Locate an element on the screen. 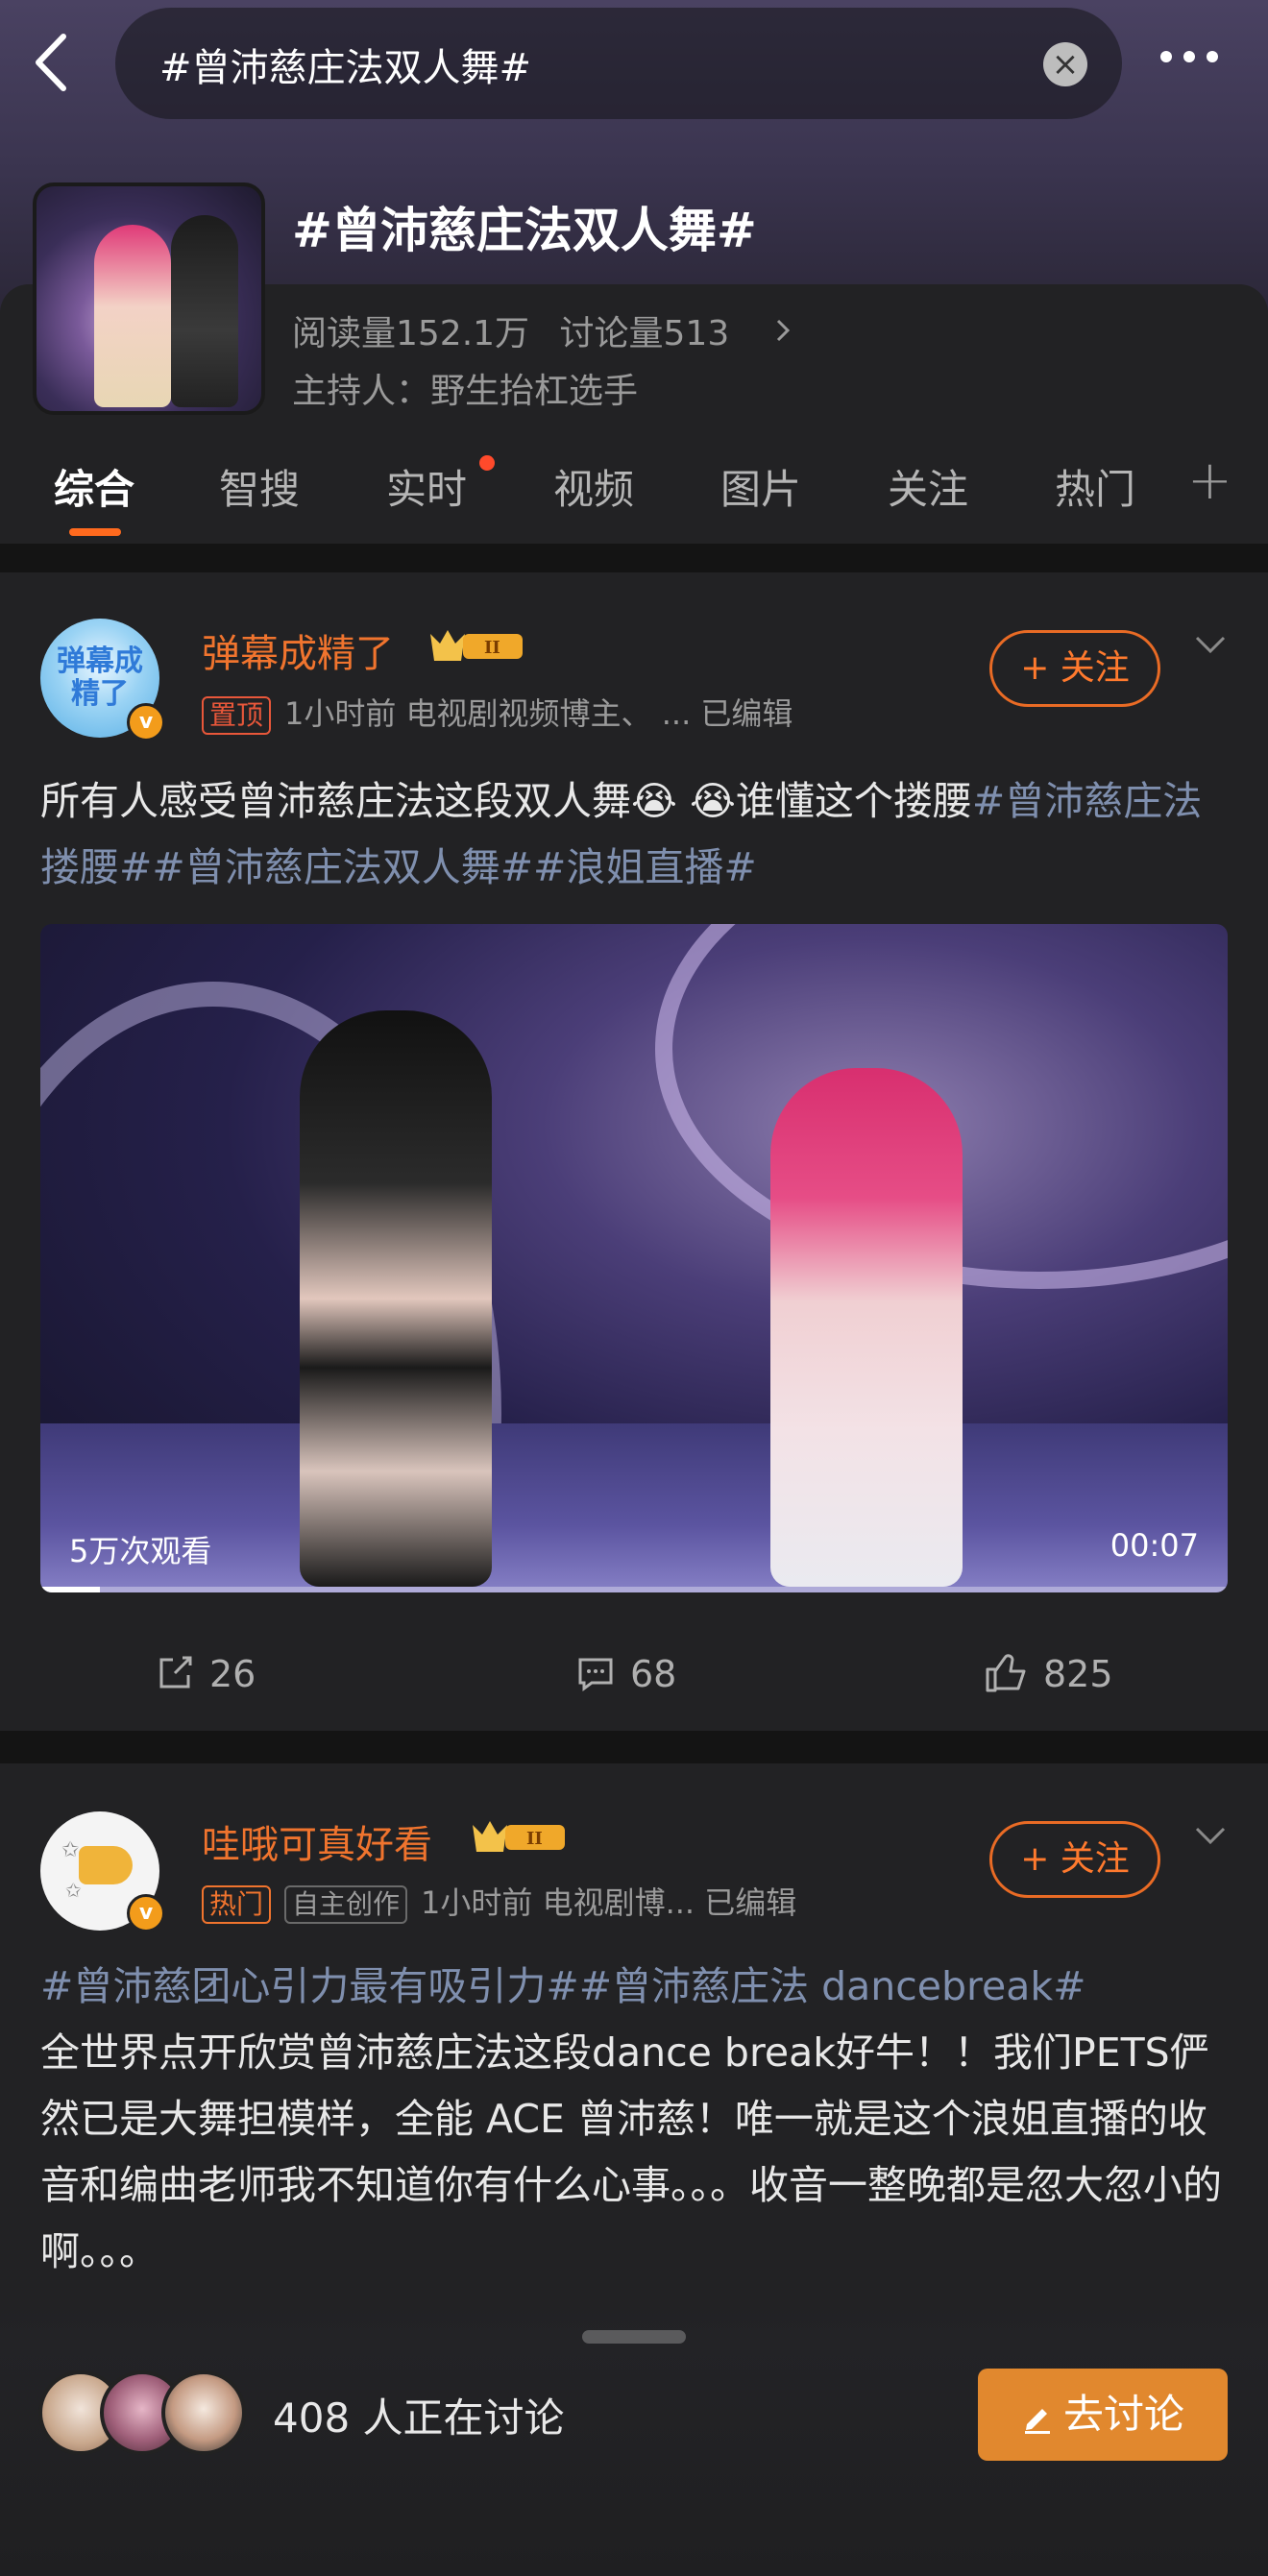  discussion-count-text: 408 人正在讨论 is located at coordinates (419, 2418).